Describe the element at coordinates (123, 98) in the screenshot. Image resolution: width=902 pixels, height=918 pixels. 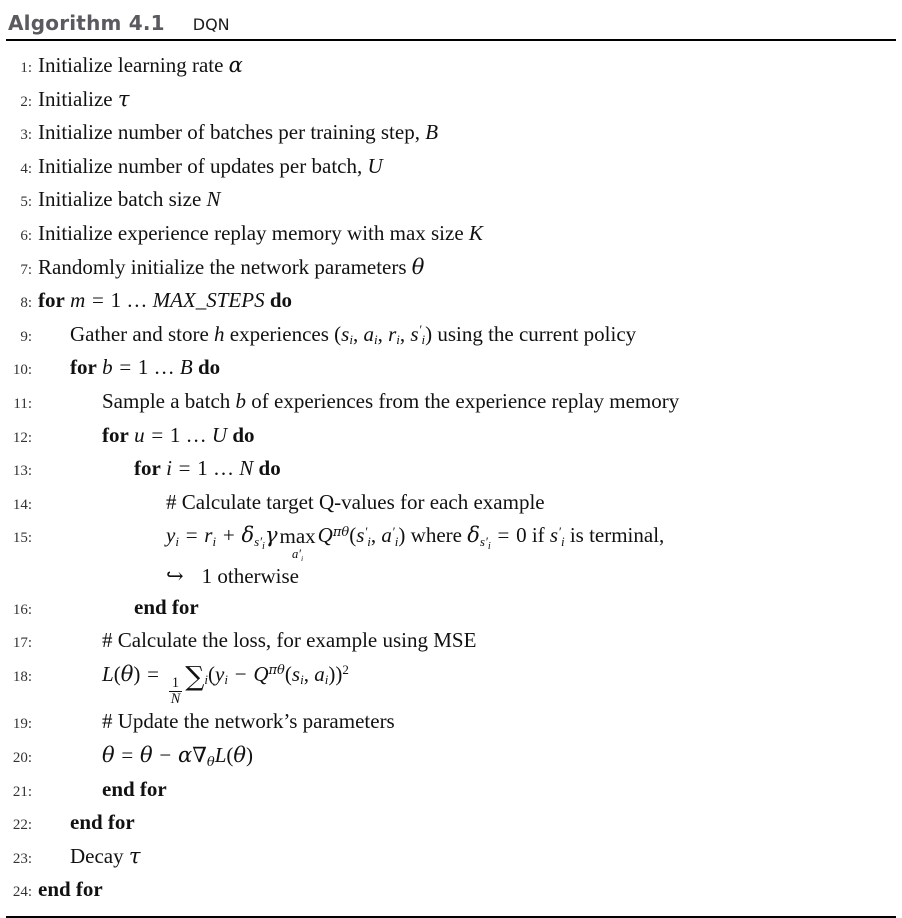
I see `symbol-tau: τ` at that location.